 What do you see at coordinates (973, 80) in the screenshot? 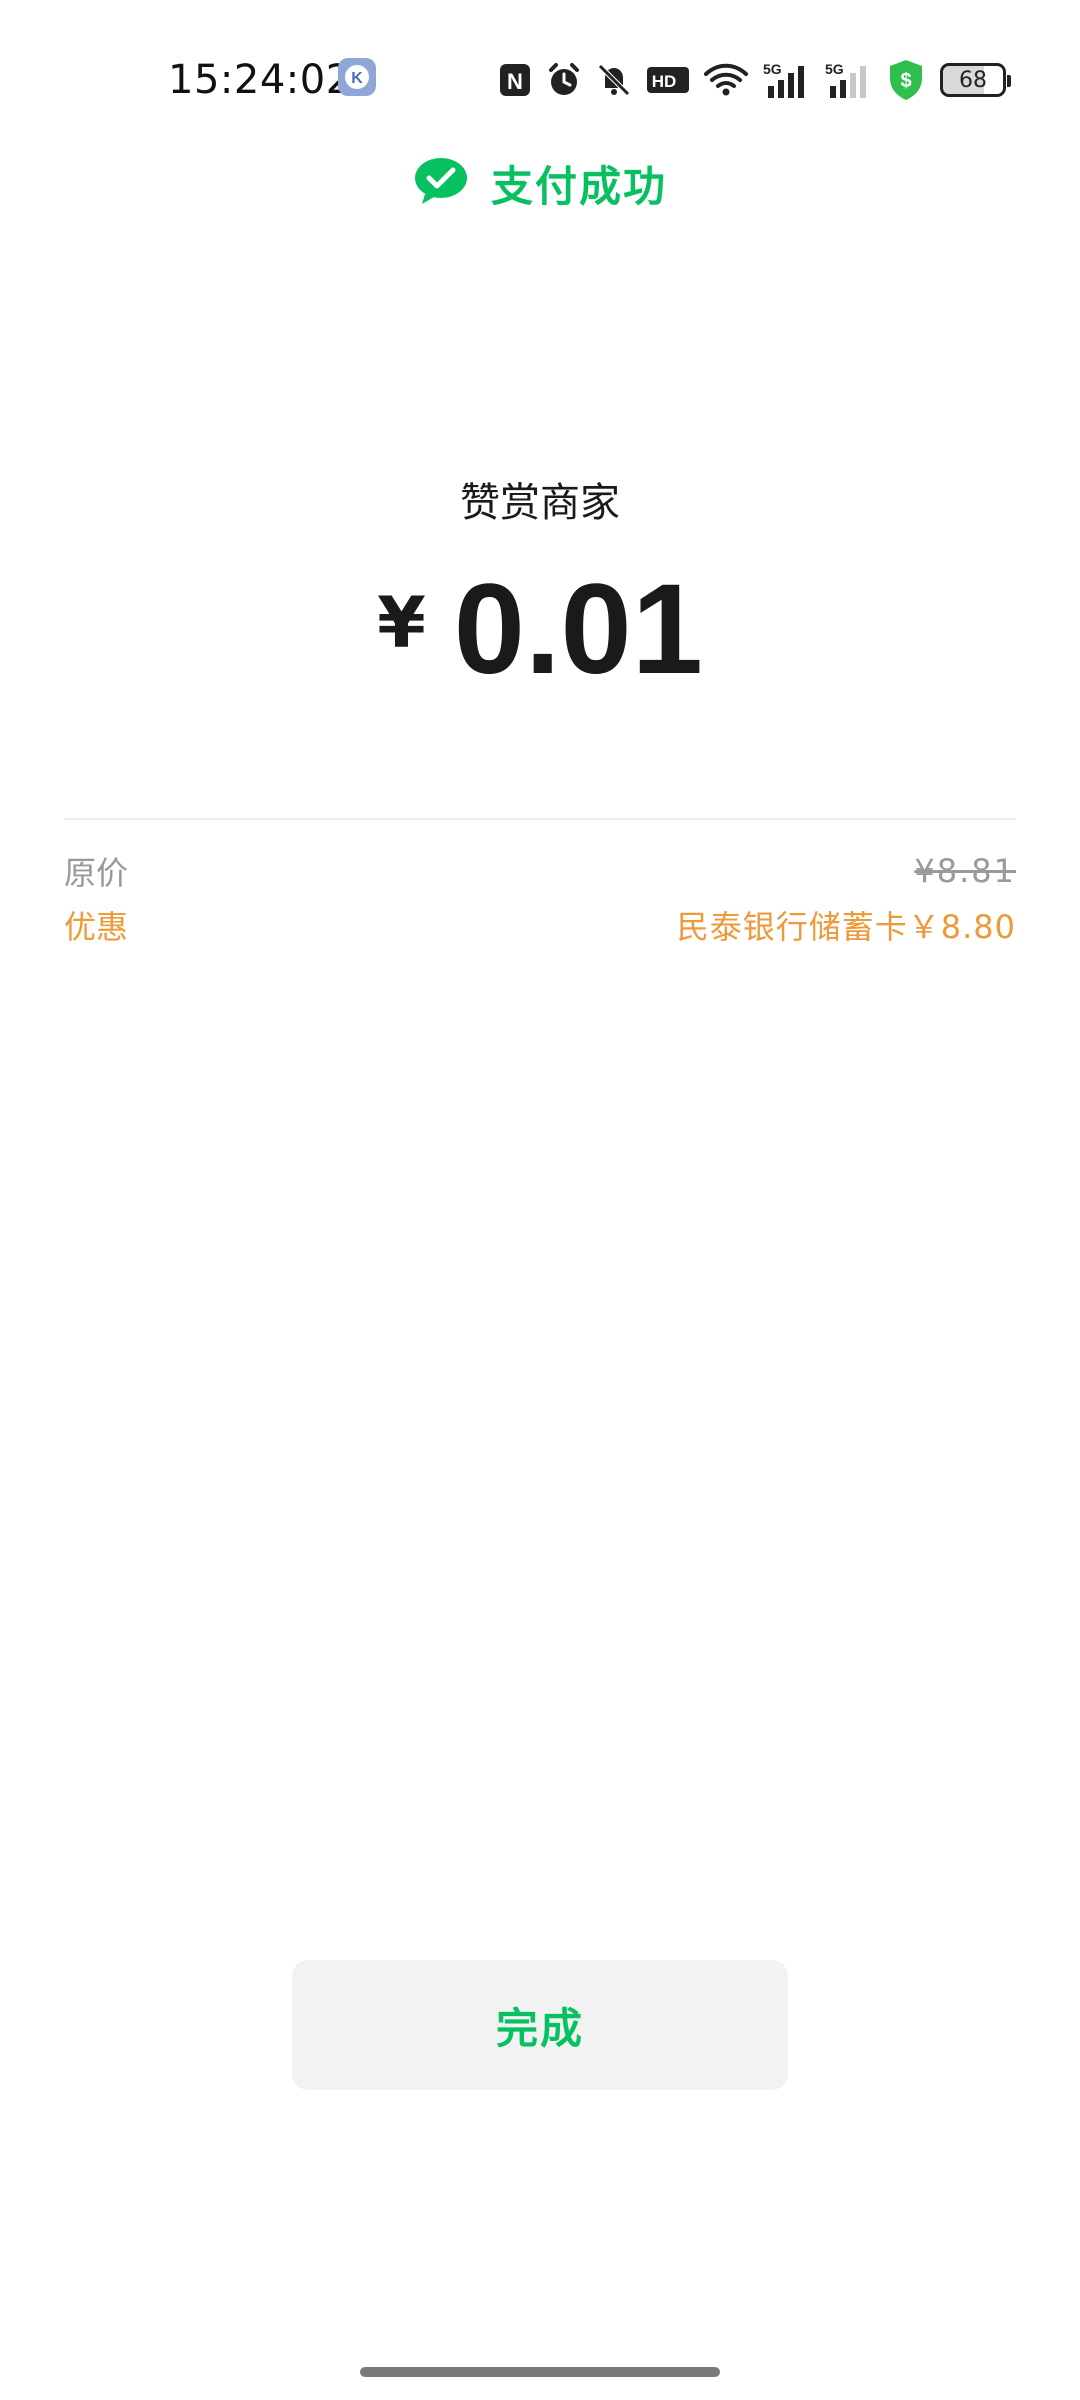
I see `battery-level: 68` at bounding box center [973, 80].